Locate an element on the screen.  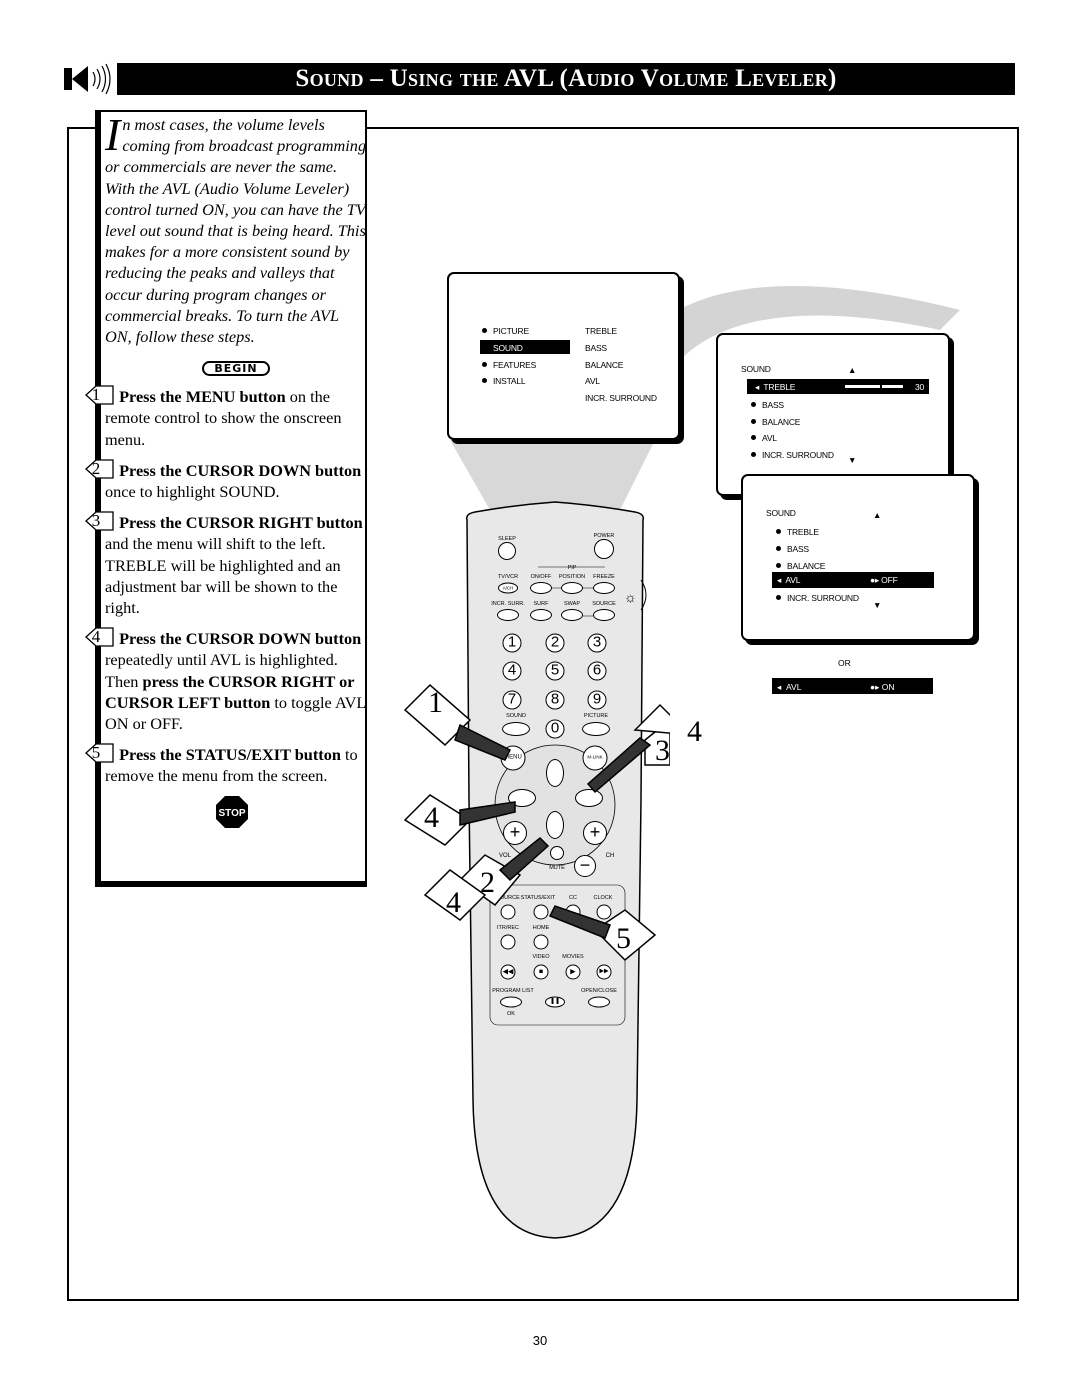
treble-level-bar is located at coordinates (874, 386).